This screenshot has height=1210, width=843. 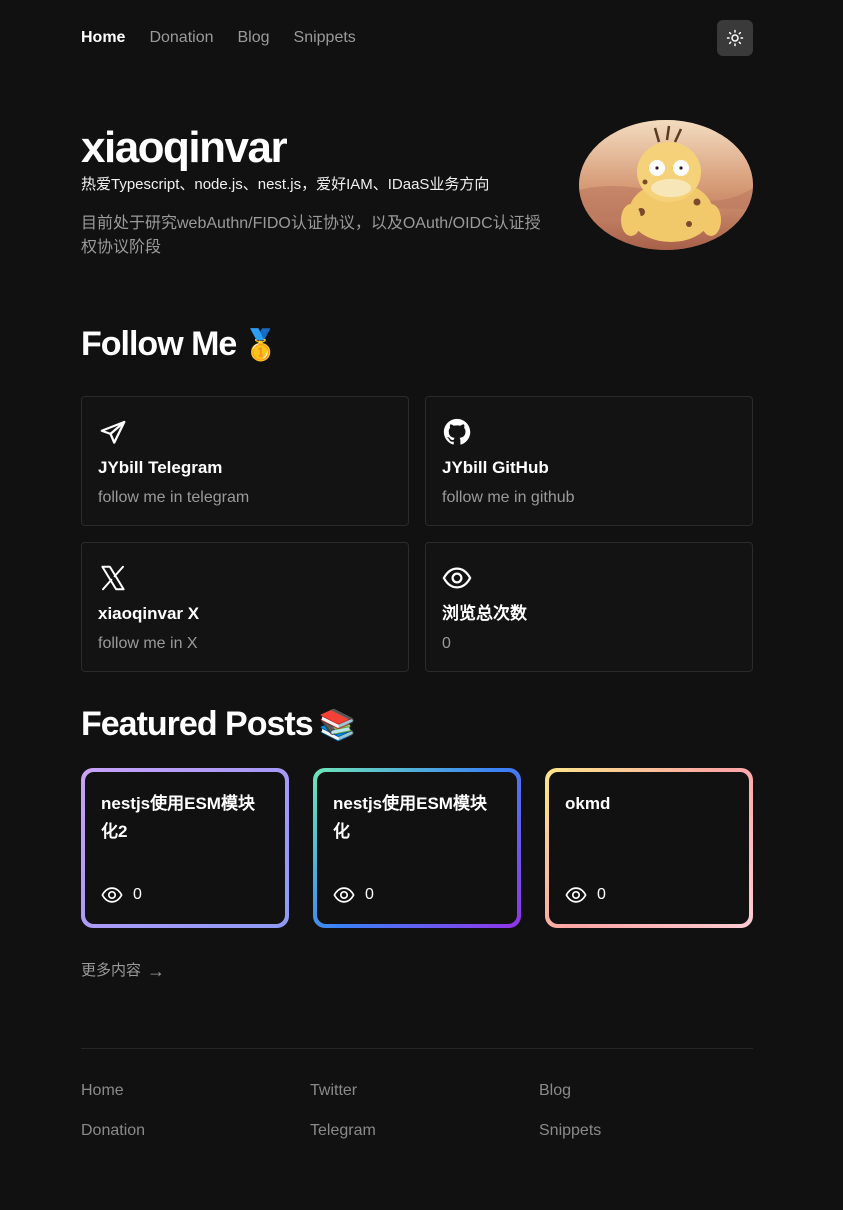 I want to click on featured-section-title: Featured Posts 📚, so click(x=218, y=725).